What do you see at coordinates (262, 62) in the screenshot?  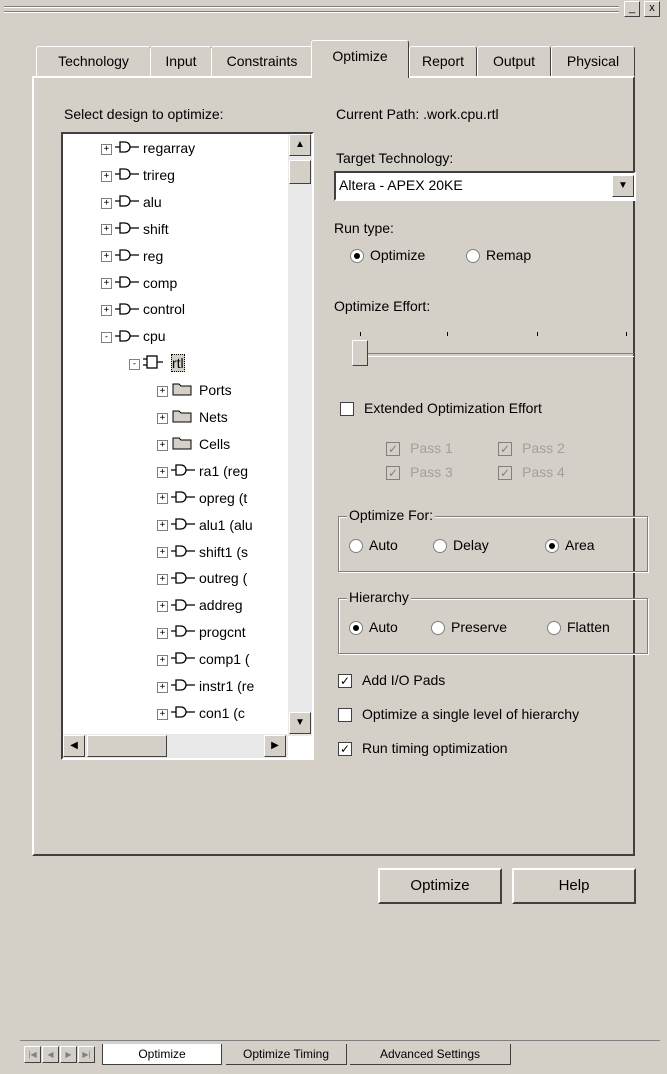 I see `tab-constraints: Constraints` at bounding box center [262, 62].